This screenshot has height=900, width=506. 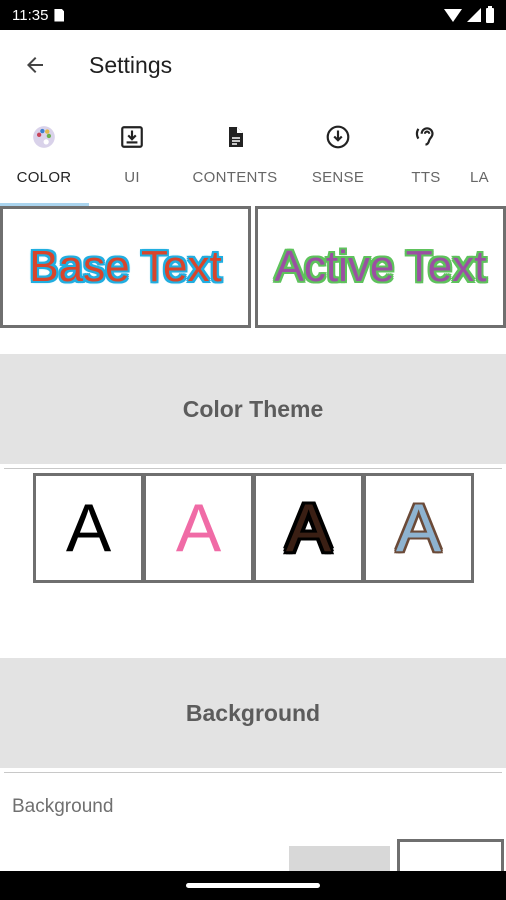 What do you see at coordinates (235, 137) in the screenshot?
I see `document-icon` at bounding box center [235, 137].